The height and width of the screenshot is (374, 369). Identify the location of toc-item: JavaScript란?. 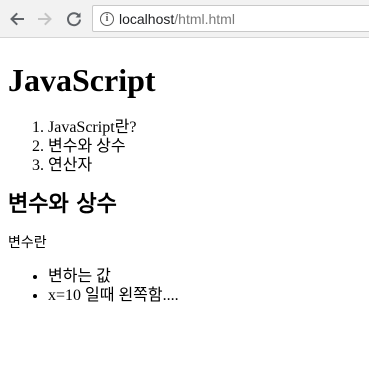
(204, 127).